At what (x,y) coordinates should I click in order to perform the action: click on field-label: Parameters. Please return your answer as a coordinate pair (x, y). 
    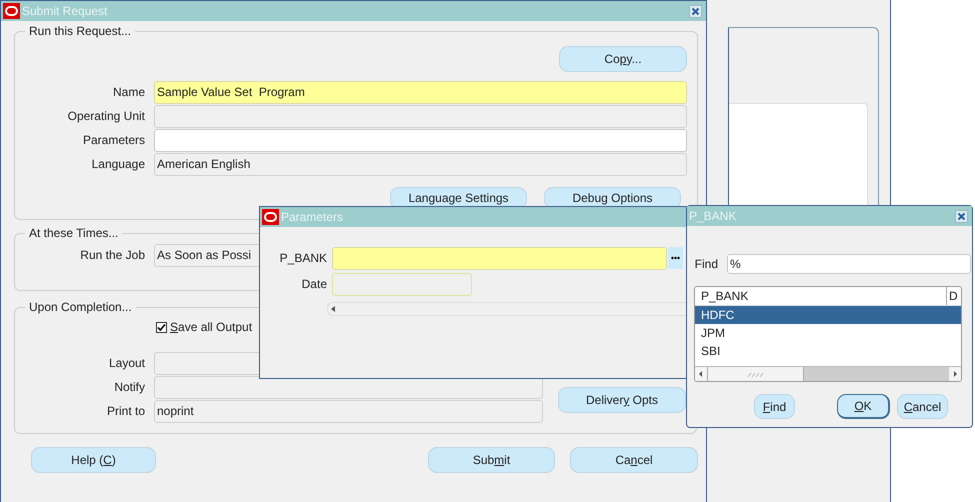
    Looking at the image, I should click on (114, 140).